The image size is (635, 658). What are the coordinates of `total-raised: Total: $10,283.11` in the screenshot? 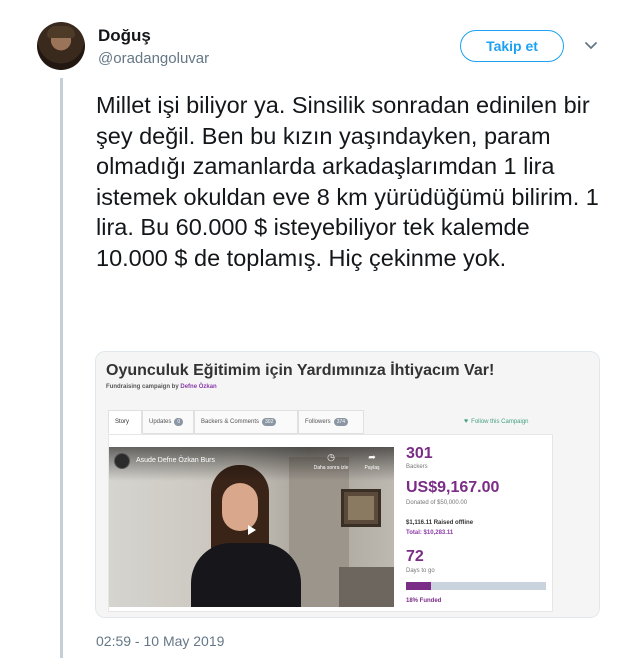 It's located at (430, 533).